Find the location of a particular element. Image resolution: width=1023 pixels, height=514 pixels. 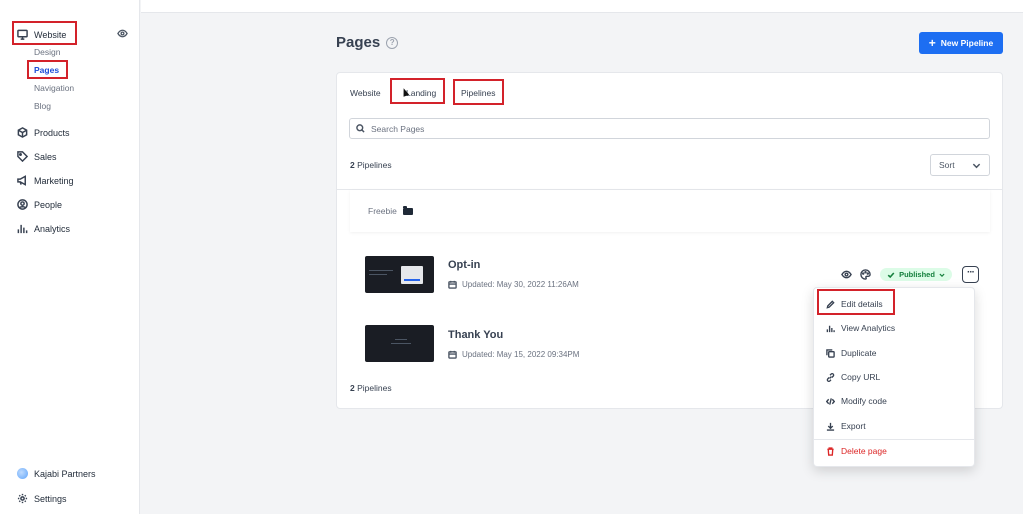

preview-button is located at coordinates (846, 274).